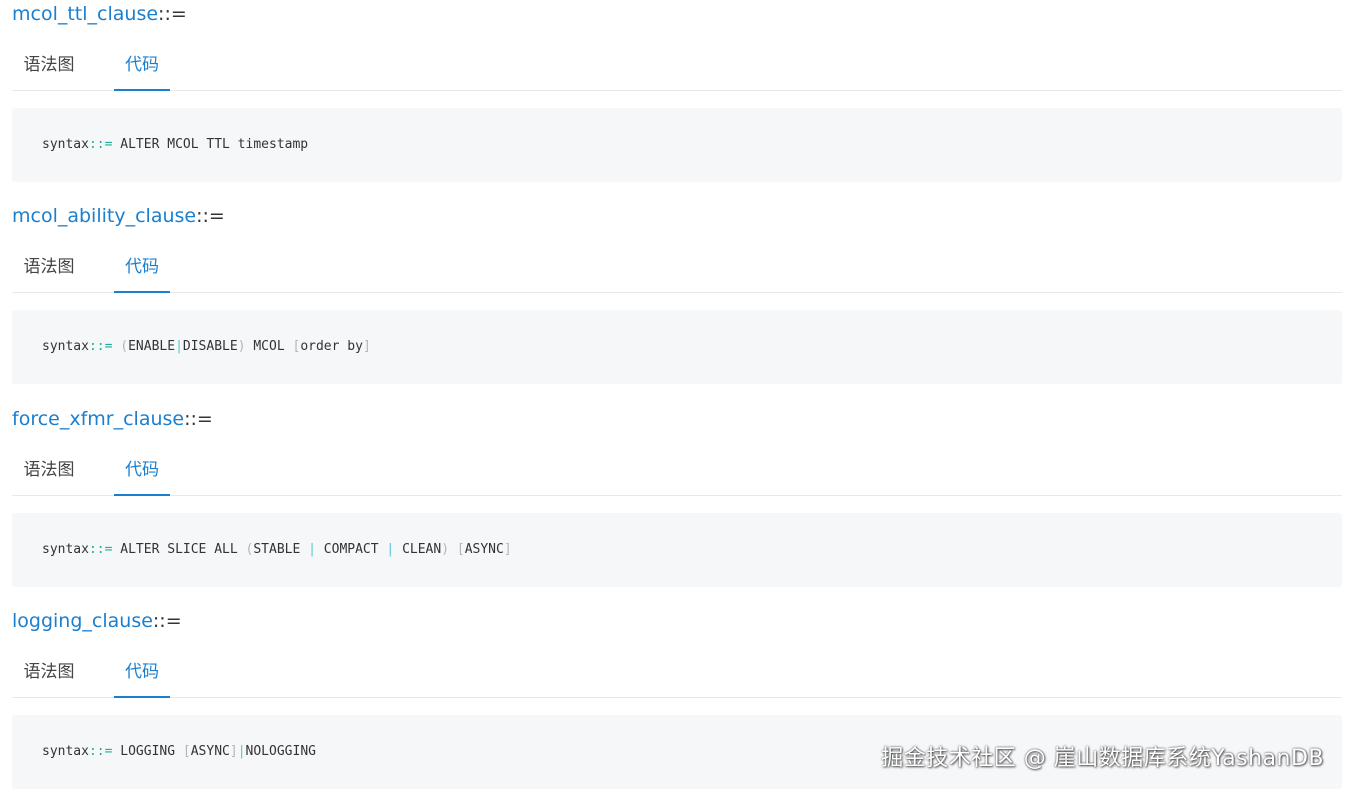 The image size is (1346, 807). What do you see at coordinates (269, 346) in the screenshot?
I see `code-token: MCOL` at bounding box center [269, 346].